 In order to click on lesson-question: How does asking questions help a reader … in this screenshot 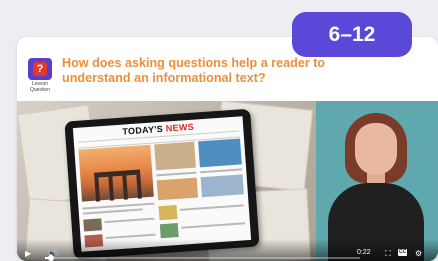, I will do `click(194, 70)`.